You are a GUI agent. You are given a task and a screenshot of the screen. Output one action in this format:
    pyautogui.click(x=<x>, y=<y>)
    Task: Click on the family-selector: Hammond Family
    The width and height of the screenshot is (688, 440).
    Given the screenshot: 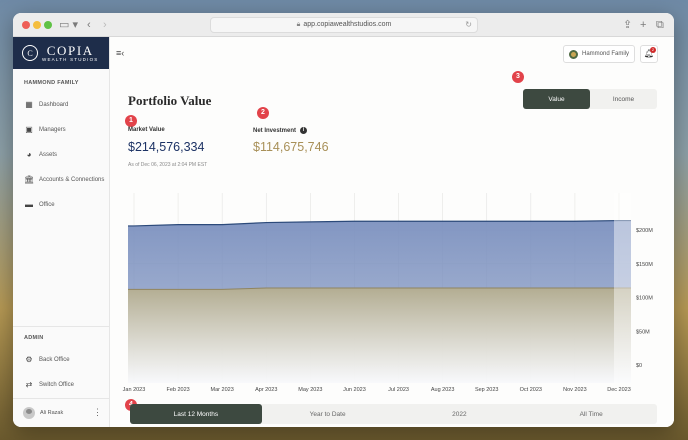 What is the action you would take?
    pyautogui.click(x=599, y=54)
    